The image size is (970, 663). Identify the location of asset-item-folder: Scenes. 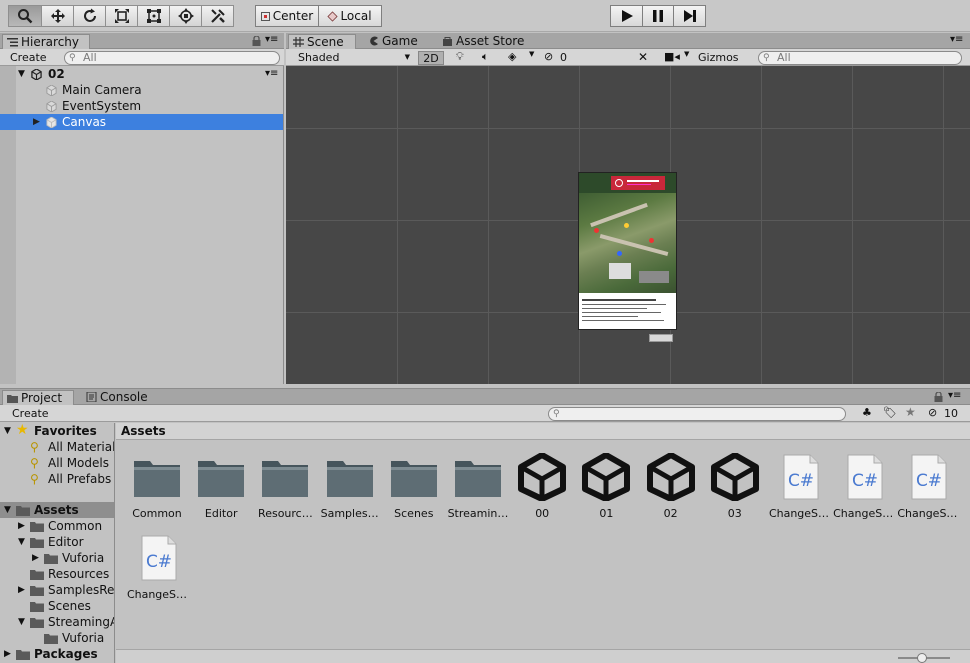
(414, 486).